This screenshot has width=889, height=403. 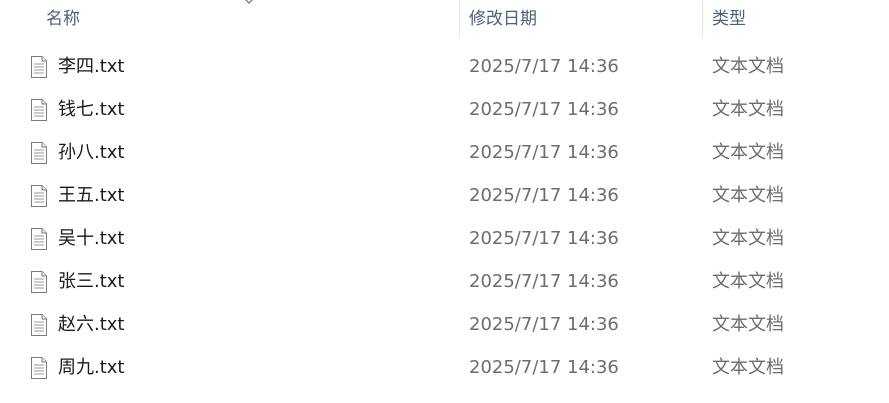 I want to click on file-name: 孙八.txt, so click(x=91, y=152).